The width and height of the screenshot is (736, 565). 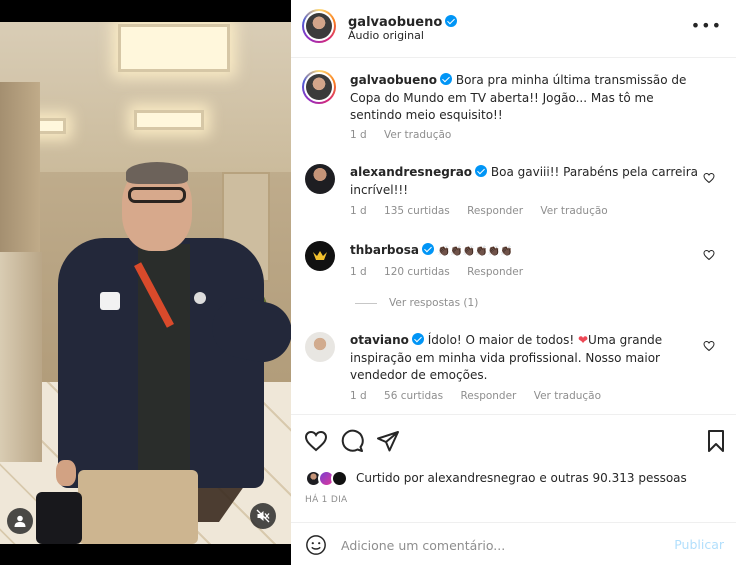 What do you see at coordinates (716, 441) in the screenshot?
I see `bookmark-icon` at bounding box center [716, 441].